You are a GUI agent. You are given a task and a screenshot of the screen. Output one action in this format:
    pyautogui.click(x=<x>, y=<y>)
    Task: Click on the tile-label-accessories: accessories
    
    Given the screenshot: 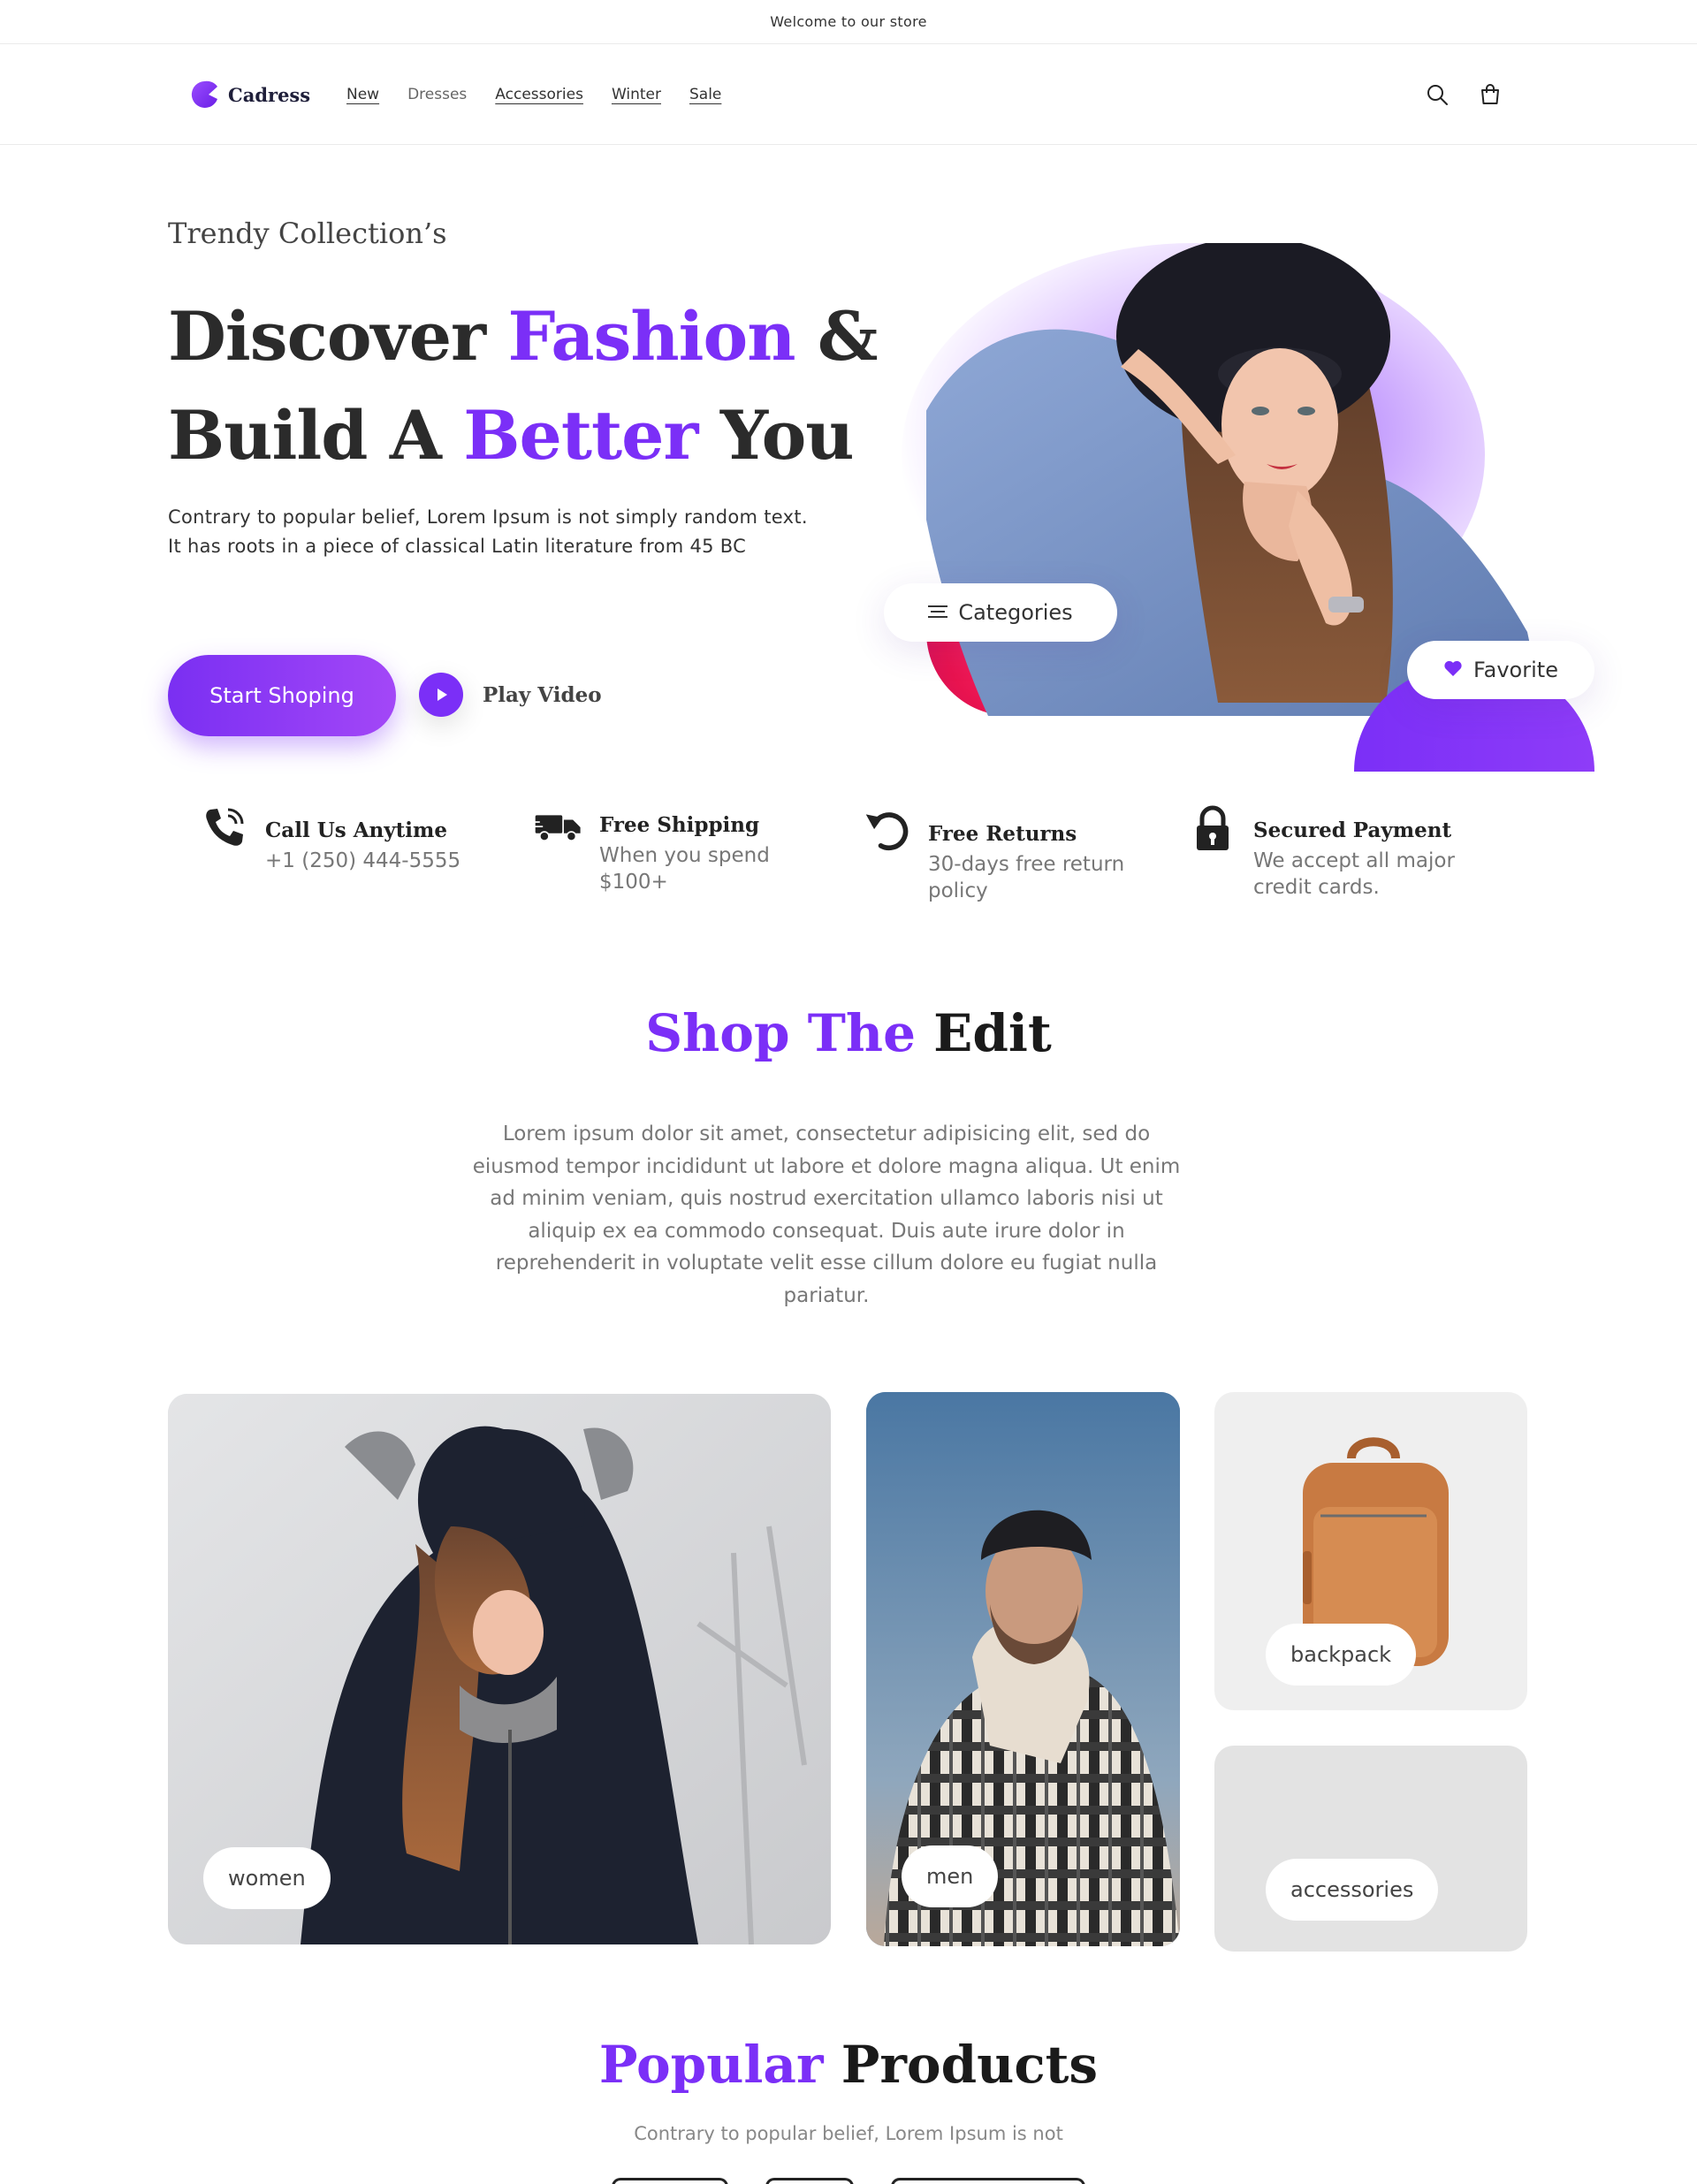 What is the action you would take?
    pyautogui.click(x=1352, y=1890)
    